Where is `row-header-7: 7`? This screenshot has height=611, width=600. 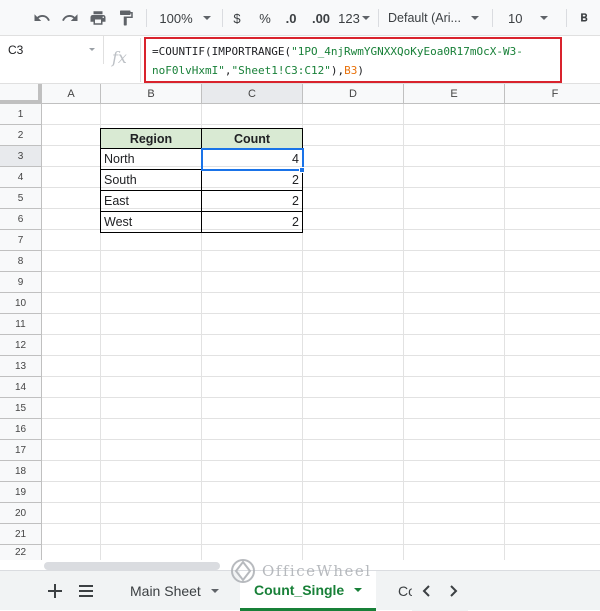
row-header-7: 7 is located at coordinates (21, 240).